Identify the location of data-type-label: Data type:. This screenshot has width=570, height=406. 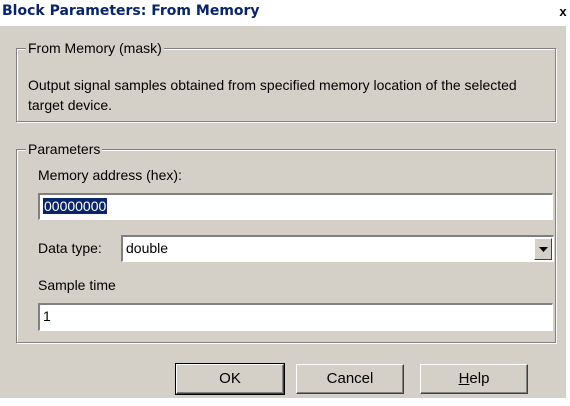
(70, 248).